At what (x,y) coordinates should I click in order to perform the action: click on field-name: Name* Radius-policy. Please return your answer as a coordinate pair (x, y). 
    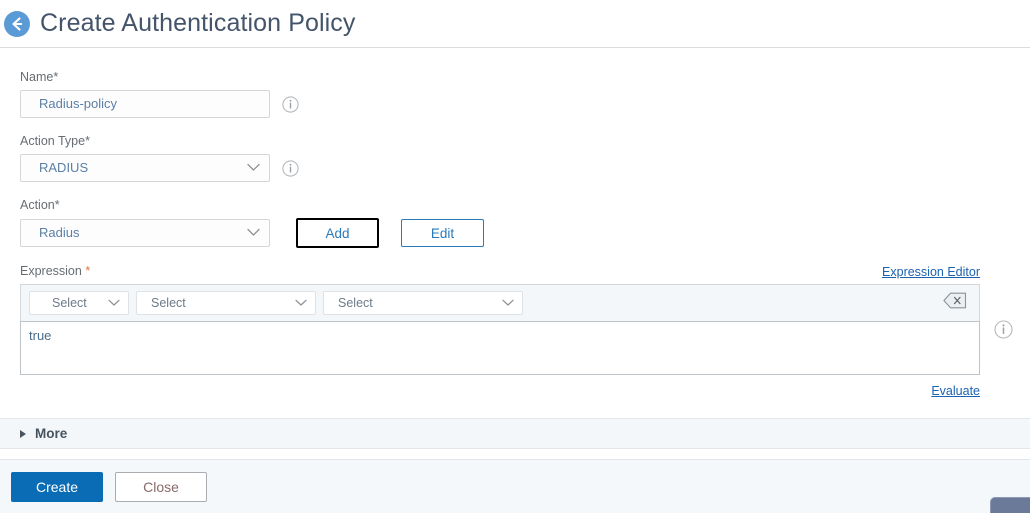
    Looking at the image, I should click on (515, 94).